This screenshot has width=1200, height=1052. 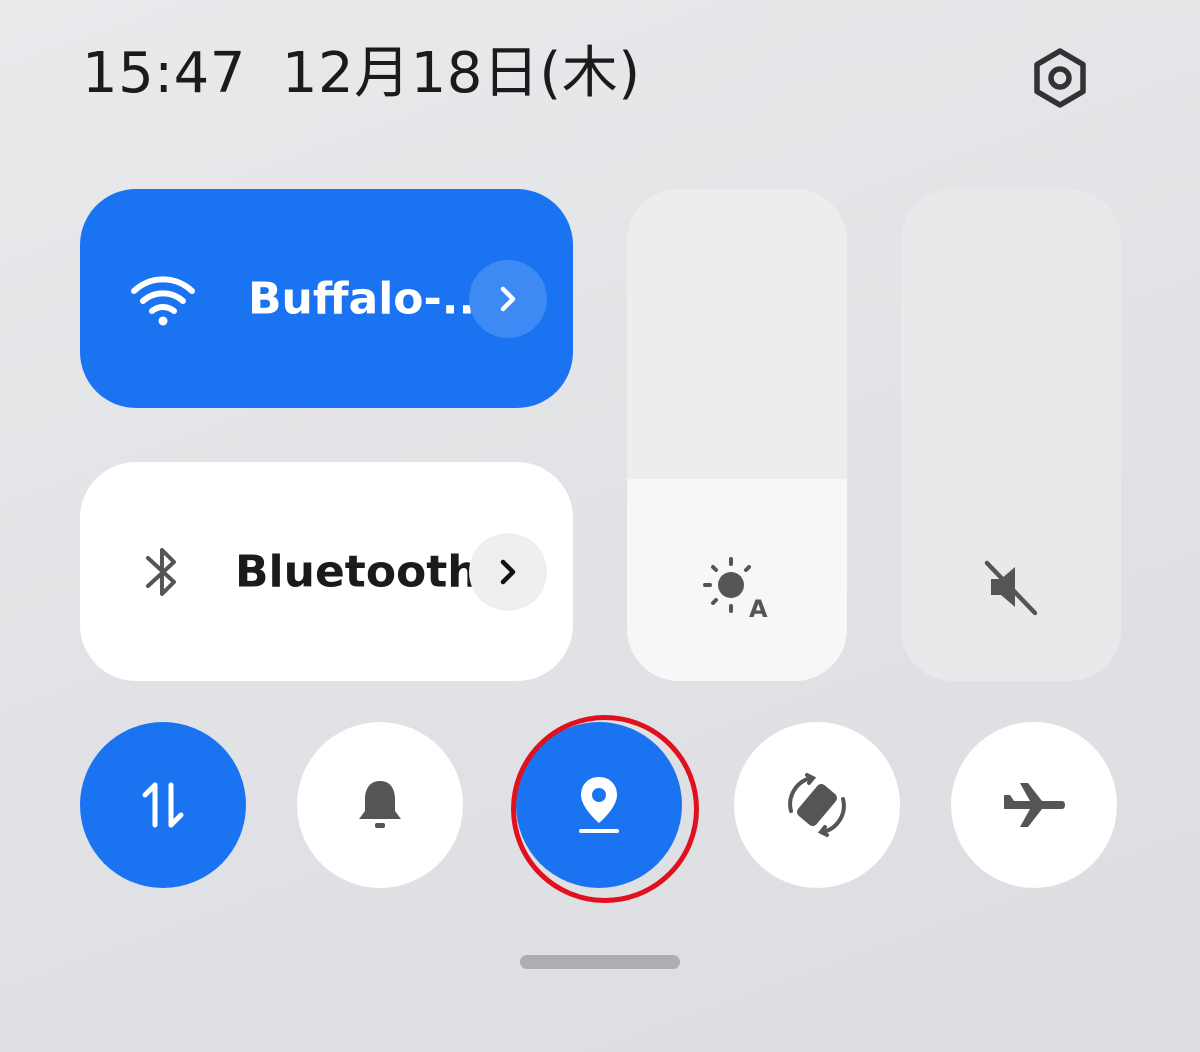 I want to click on bell-icon, so click(x=380, y=804).